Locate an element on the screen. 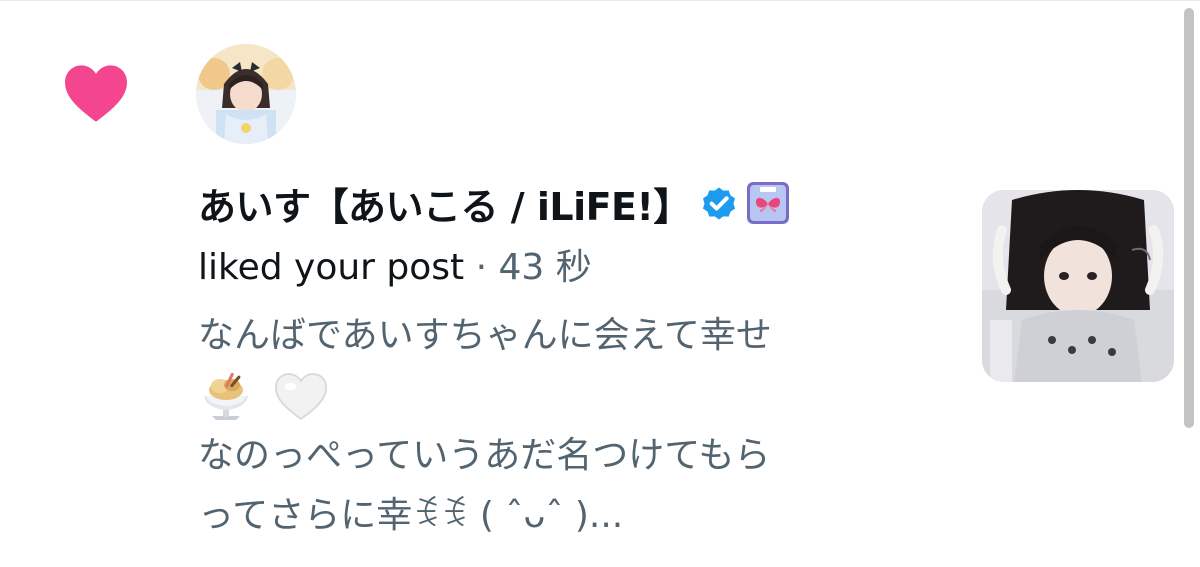 This screenshot has height=567, width=1200. action-row: liked your post · 43 秒 is located at coordinates (395, 264).